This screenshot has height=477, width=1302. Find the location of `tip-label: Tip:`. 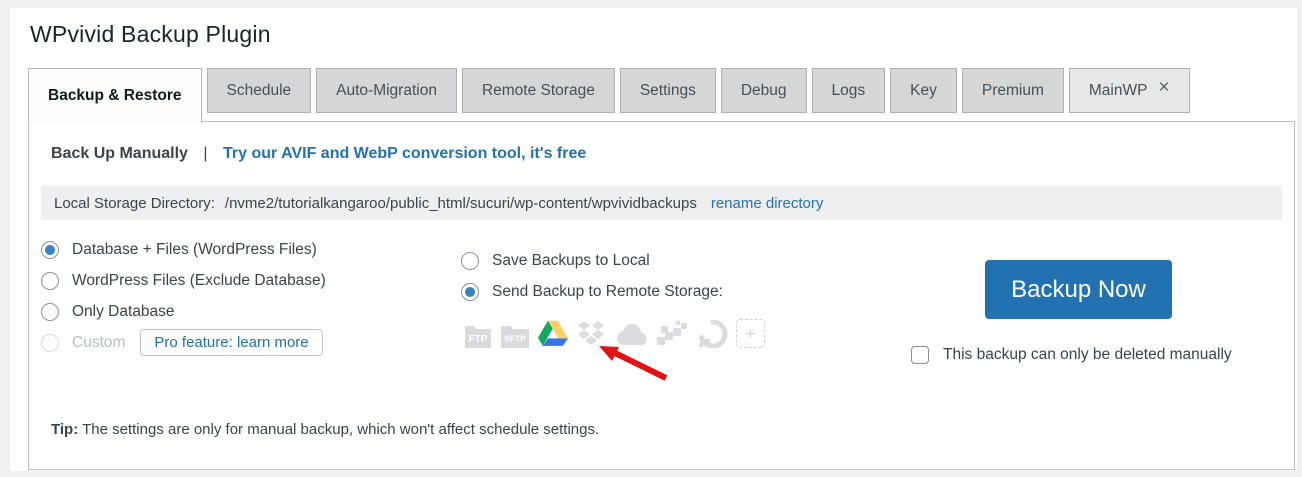

tip-label: Tip: is located at coordinates (65, 429).